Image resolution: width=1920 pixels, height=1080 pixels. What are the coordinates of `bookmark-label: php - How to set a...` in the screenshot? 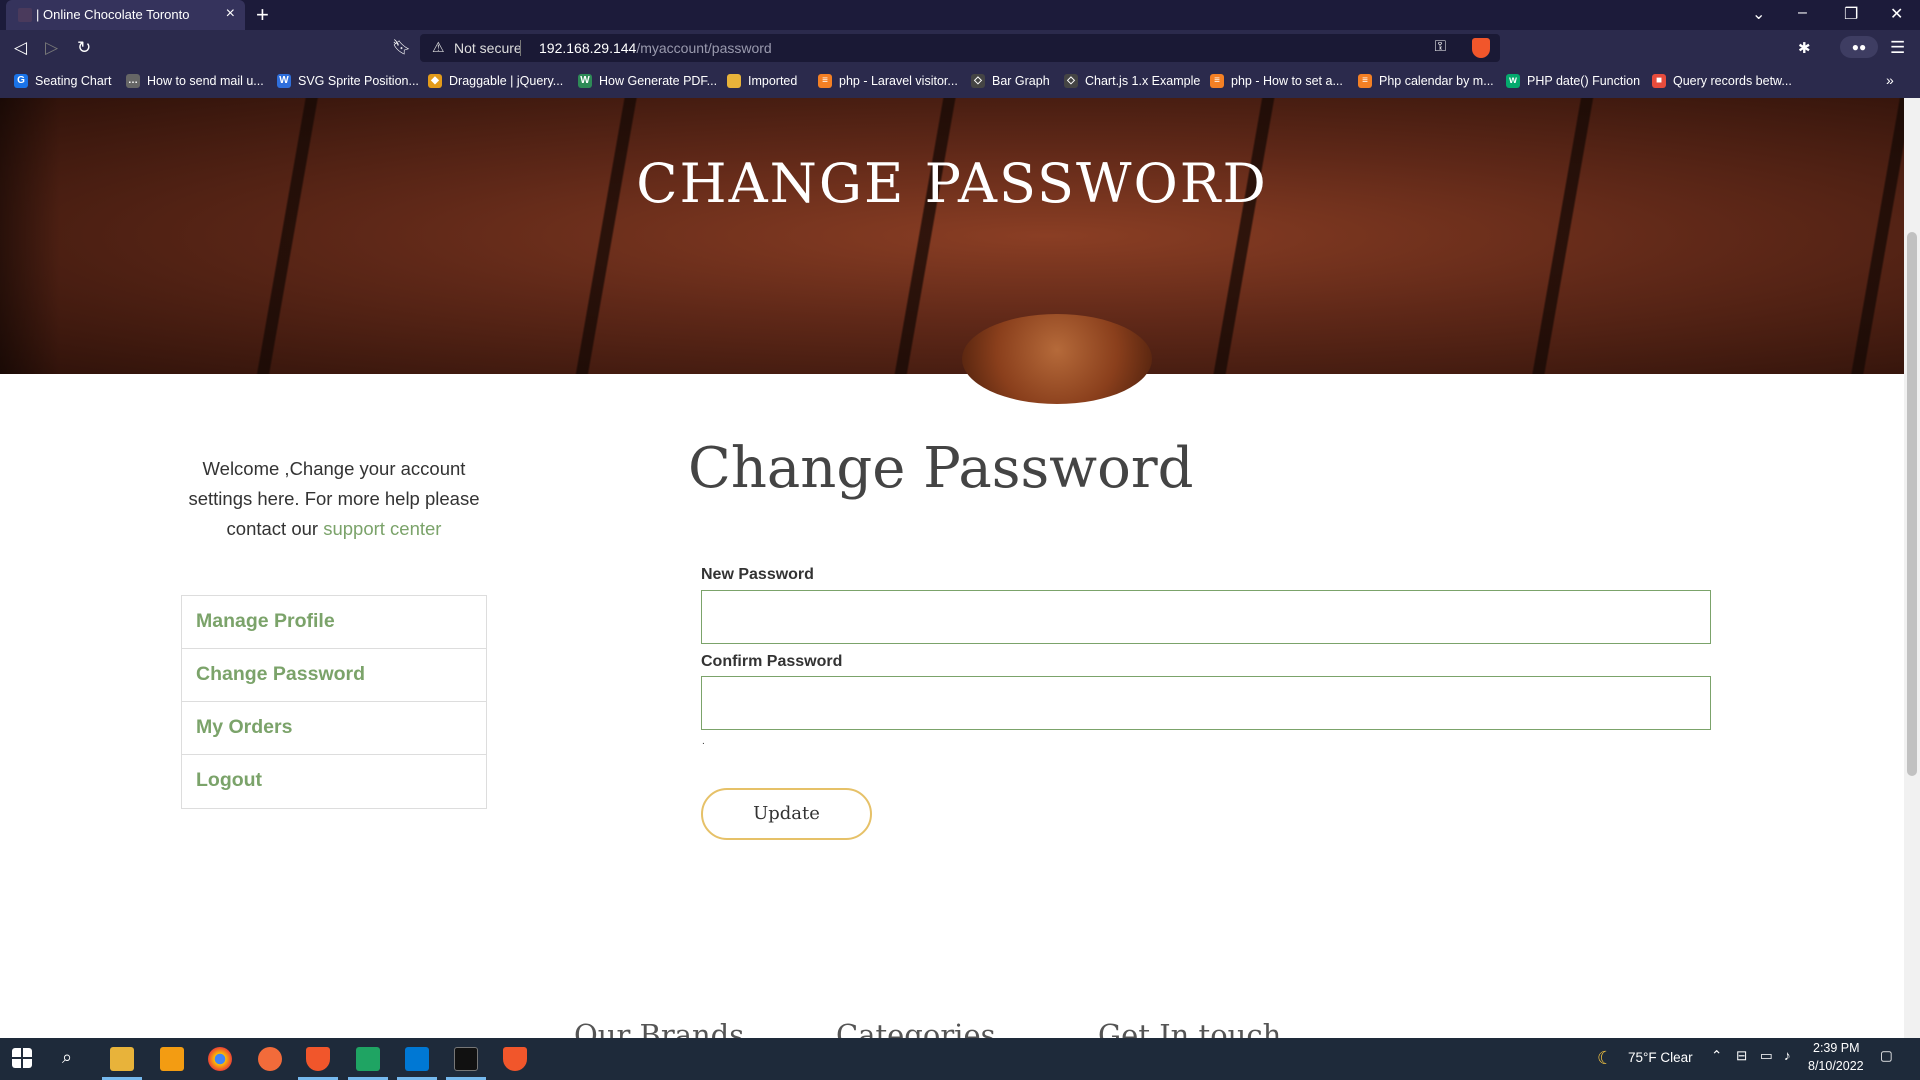 It's located at (1287, 81).